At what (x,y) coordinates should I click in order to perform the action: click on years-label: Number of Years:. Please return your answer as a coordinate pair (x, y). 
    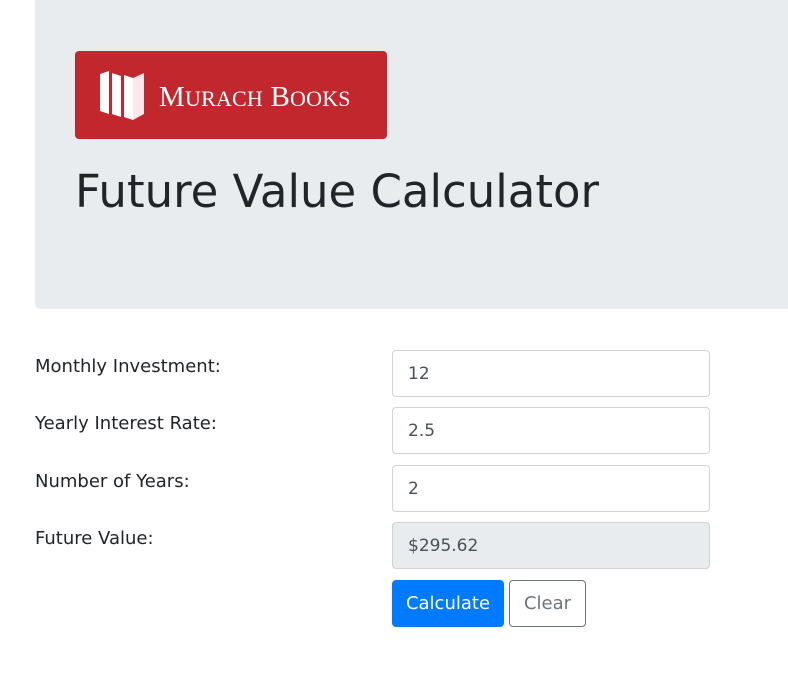
    Looking at the image, I should click on (112, 481).